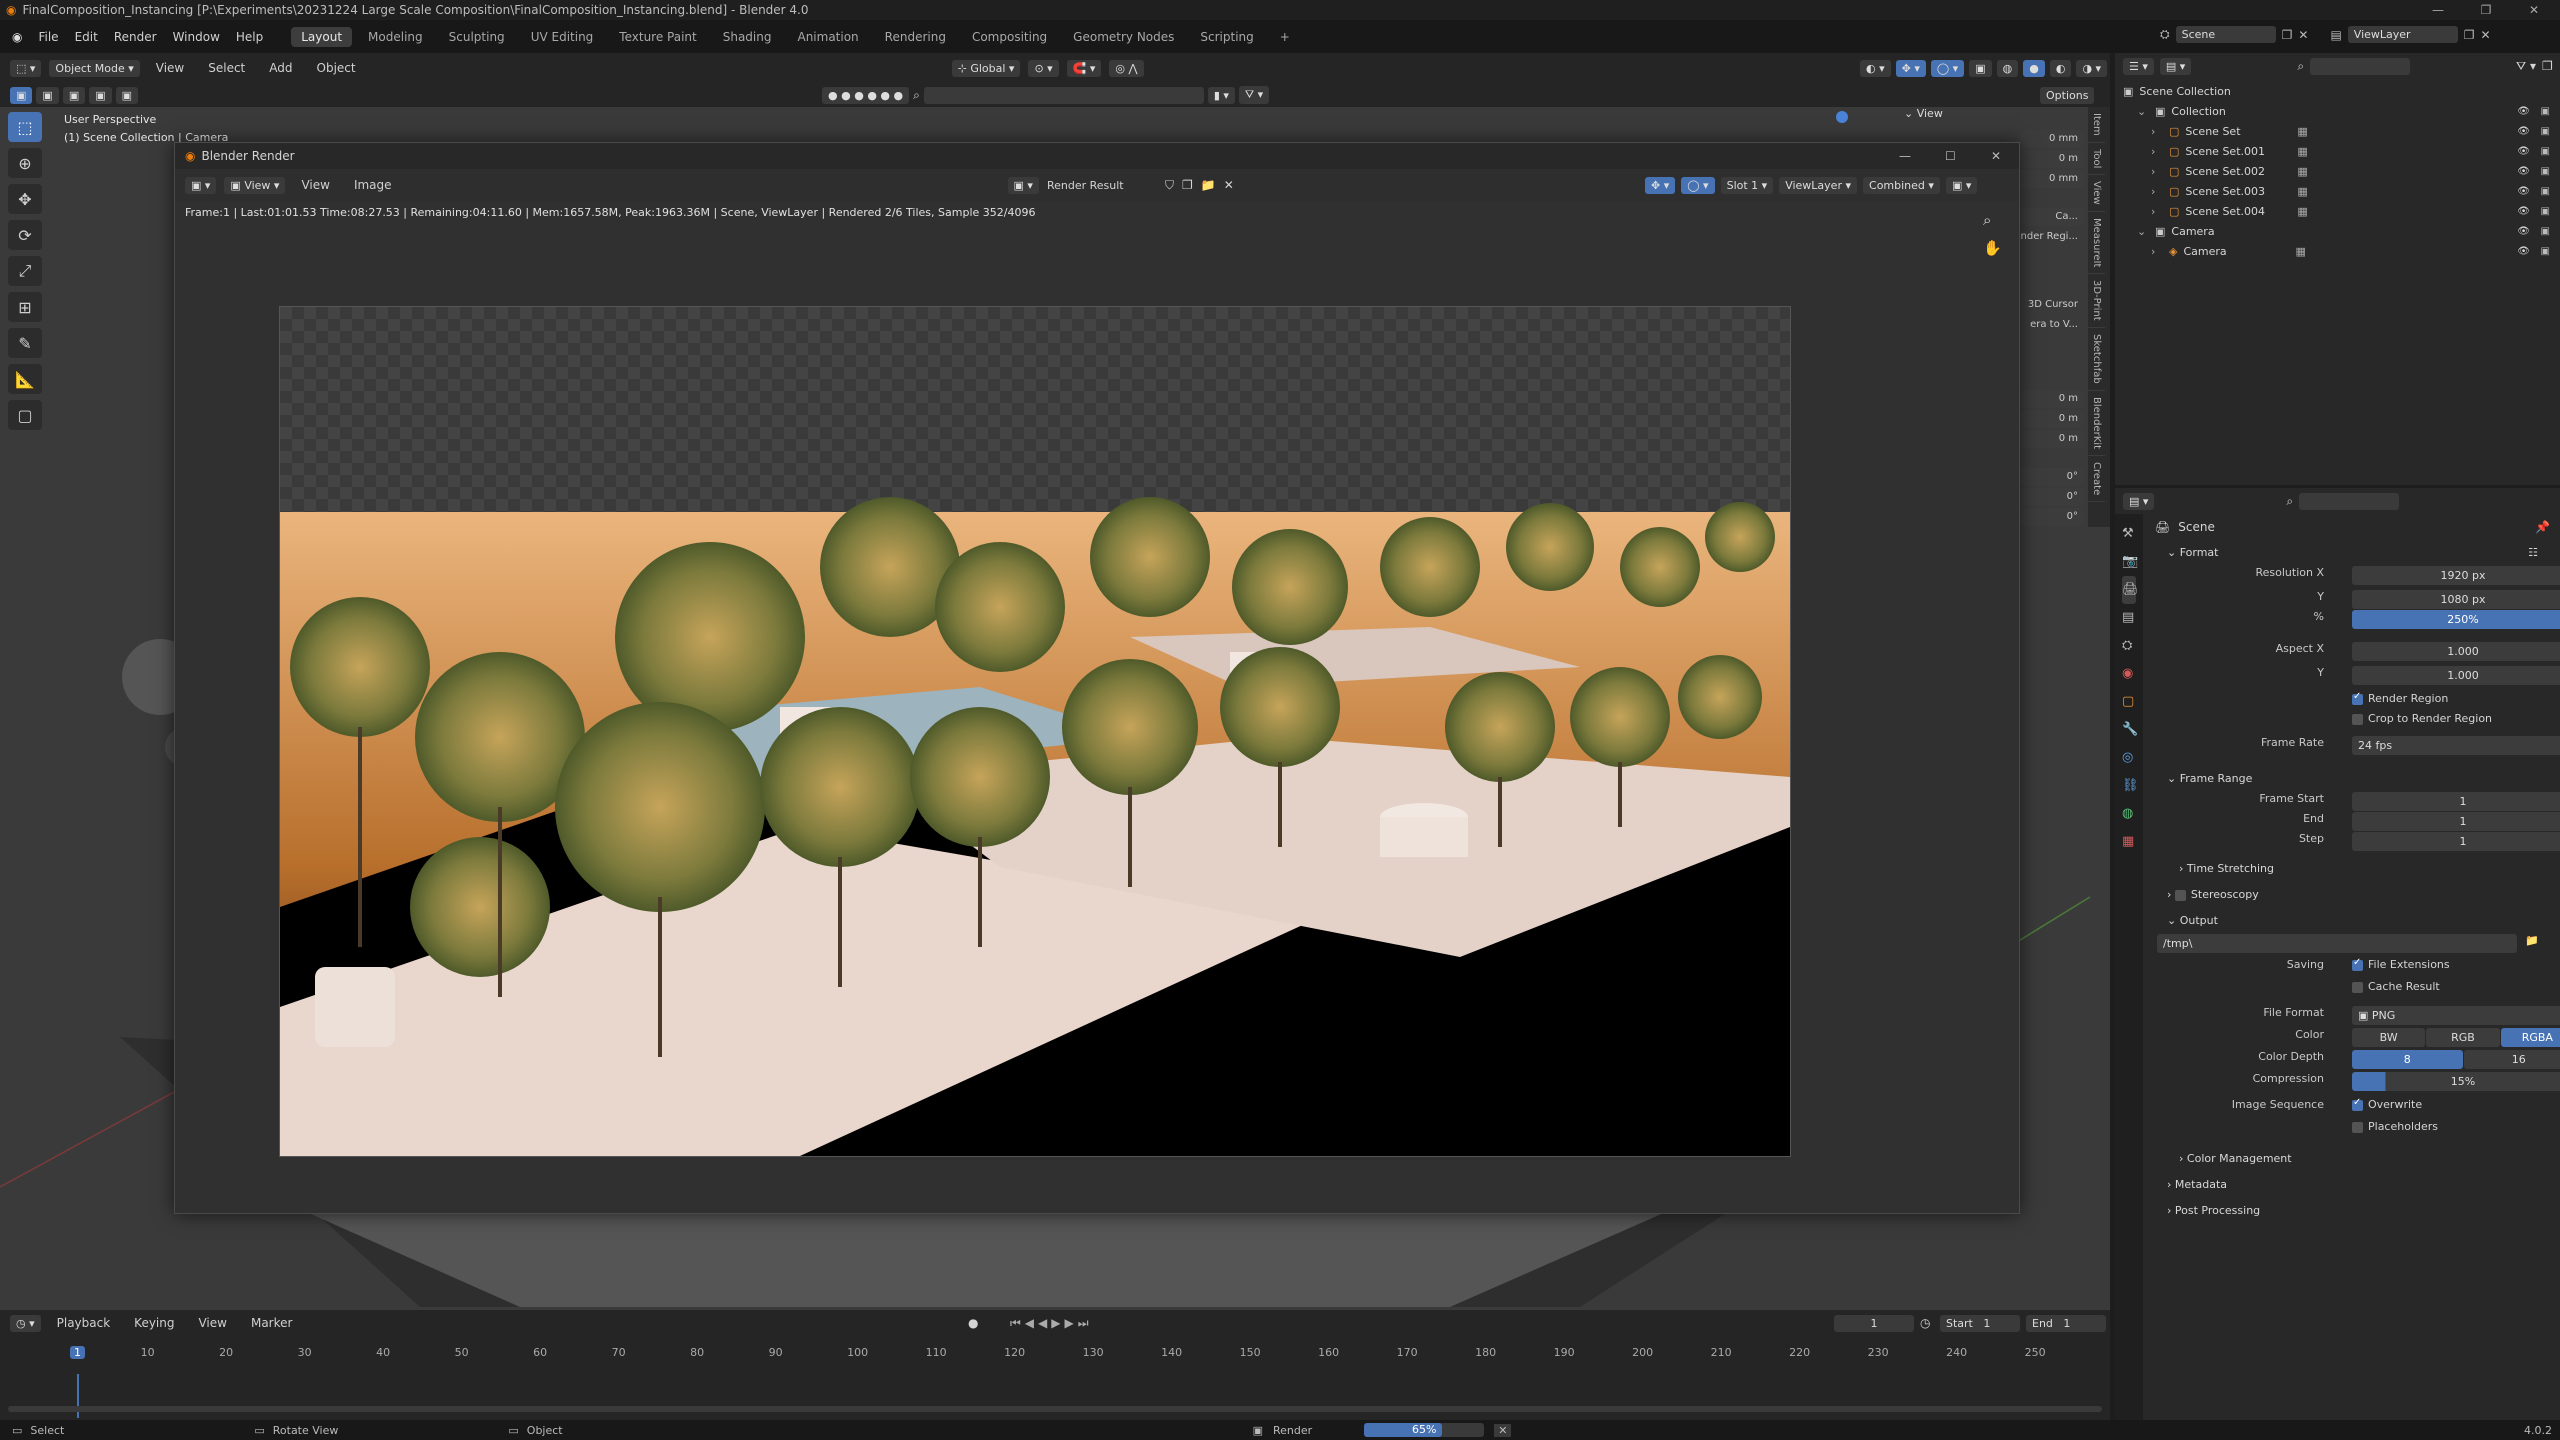 Image resolution: width=2560 pixels, height=1440 pixels. Describe the element at coordinates (1996, 156) in the screenshot. I see `render-close-button: ✕` at that location.